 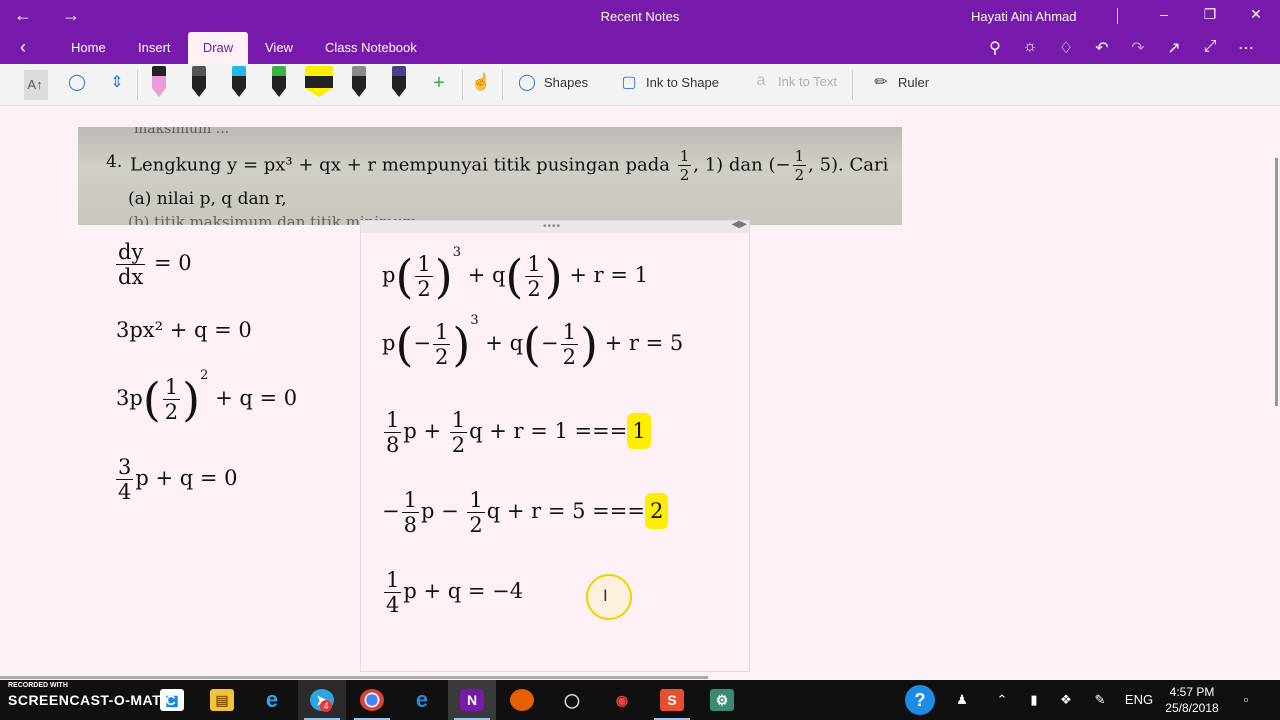 What do you see at coordinates (640, 16) in the screenshot?
I see `window-title: Recent Notes` at bounding box center [640, 16].